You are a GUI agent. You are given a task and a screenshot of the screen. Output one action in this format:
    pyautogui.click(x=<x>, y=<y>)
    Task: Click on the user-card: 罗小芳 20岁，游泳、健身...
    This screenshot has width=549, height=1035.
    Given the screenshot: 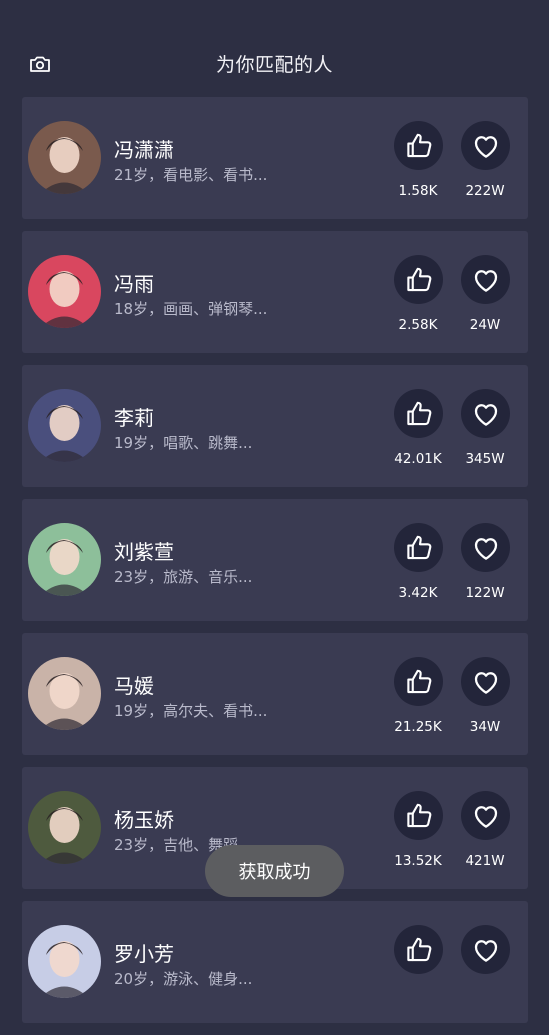 What is the action you would take?
    pyautogui.click(x=275, y=962)
    